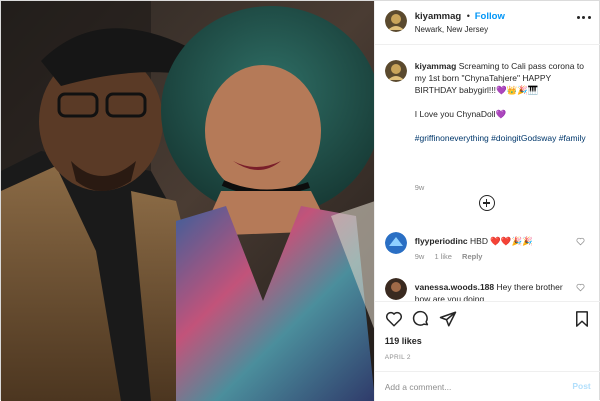 The image size is (600, 401). I want to click on bookmark-icon, so click(582, 319).